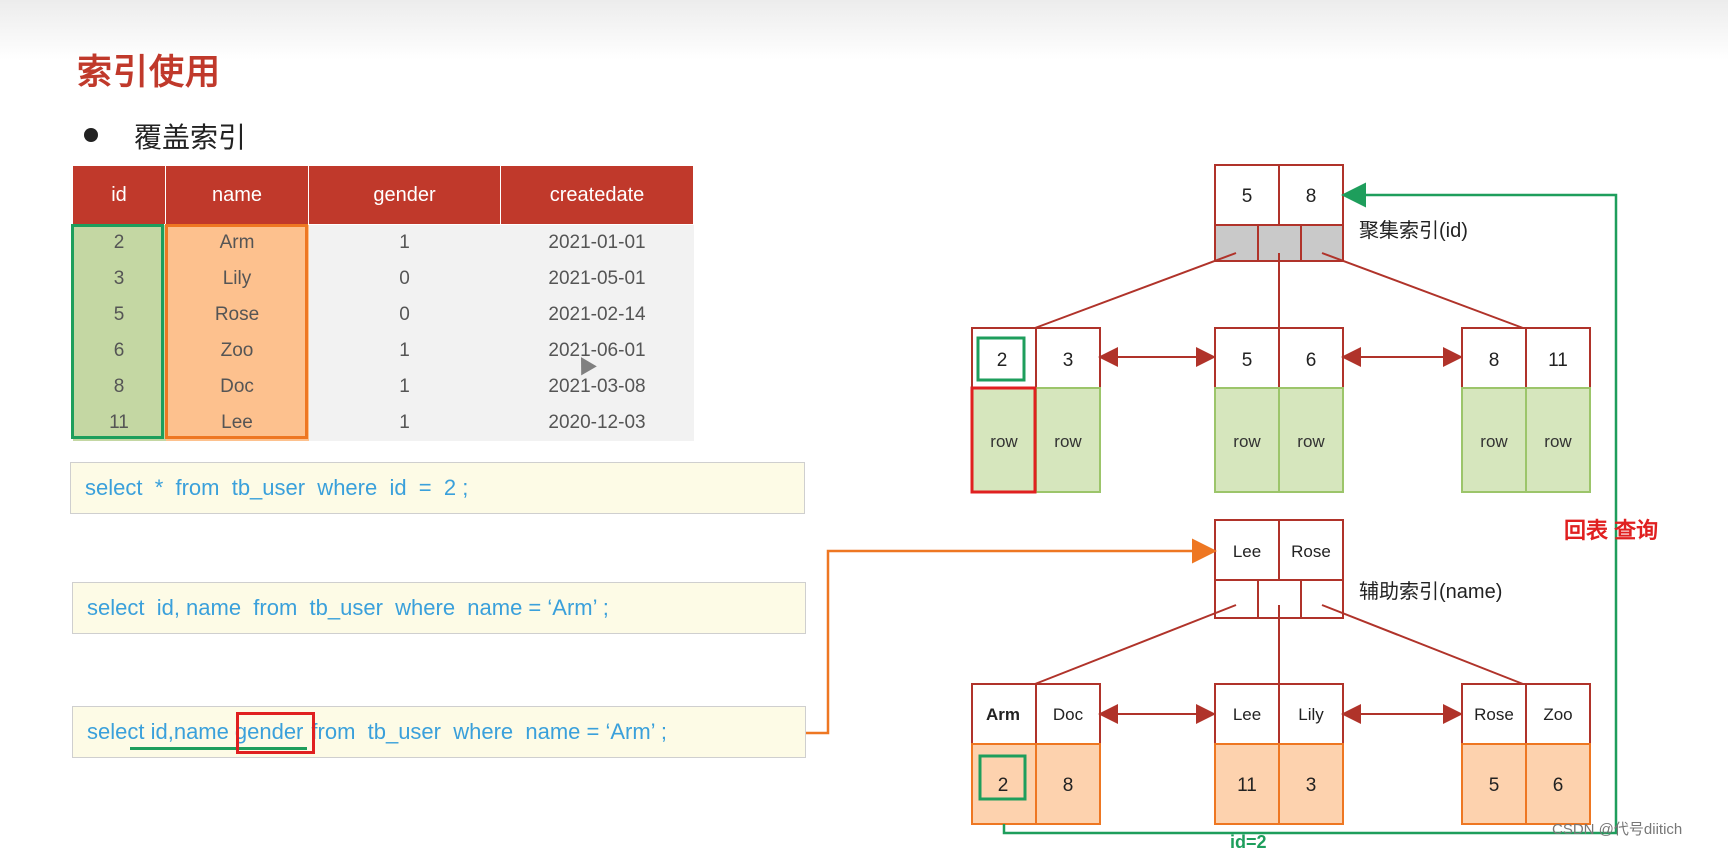 The image size is (1728, 853). Describe the element at coordinates (1311, 196) in the screenshot. I see `clustered-root-key: 8` at that location.